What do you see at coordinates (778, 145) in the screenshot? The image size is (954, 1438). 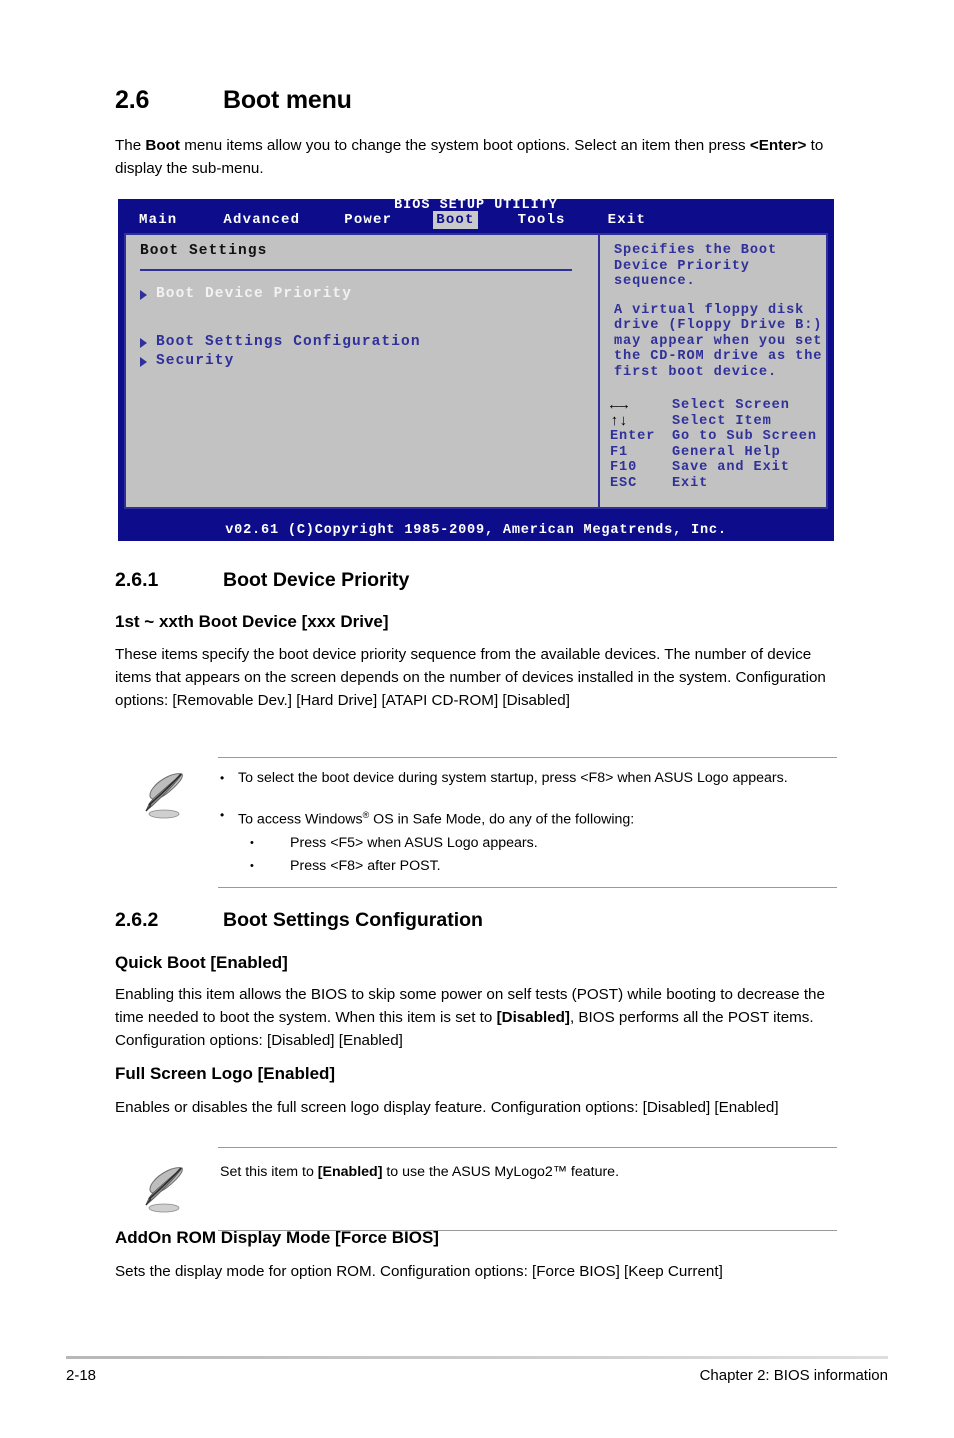 I see `intro-bold-enter: <Enter>` at bounding box center [778, 145].